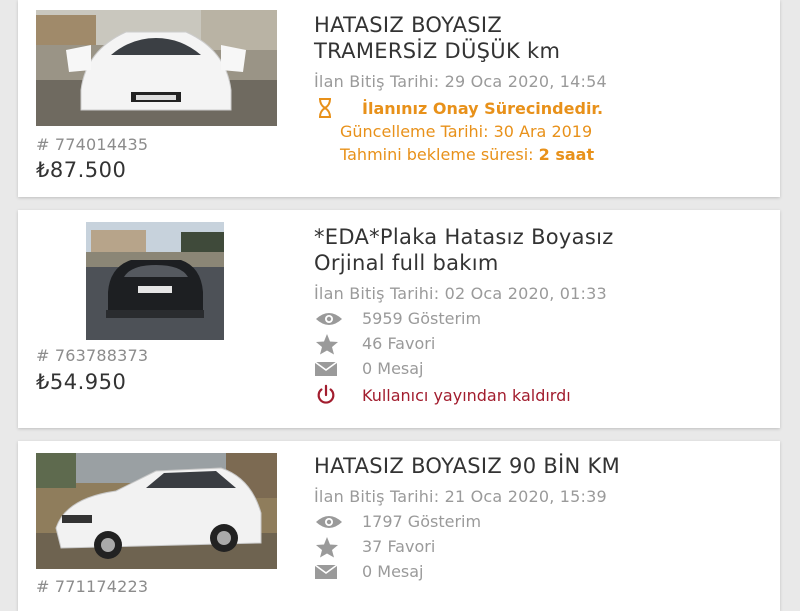 The width and height of the screenshot is (800, 611). What do you see at coordinates (466, 395) in the screenshot?
I see `removed-status-text: Kullanıcı yayından kaldırdı` at bounding box center [466, 395].